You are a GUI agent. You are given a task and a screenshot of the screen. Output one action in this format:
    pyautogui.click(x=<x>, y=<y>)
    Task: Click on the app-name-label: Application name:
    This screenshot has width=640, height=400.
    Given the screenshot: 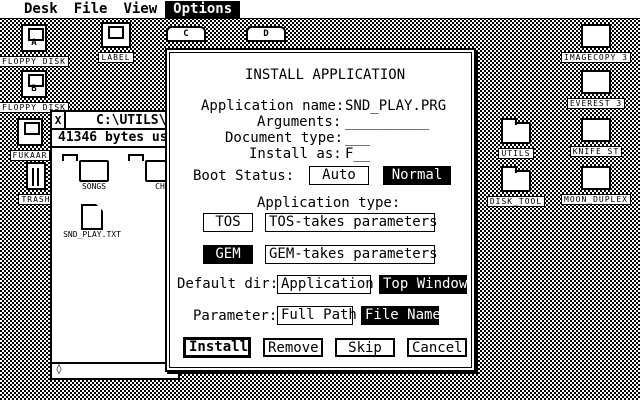 What is the action you would take?
    pyautogui.click(x=273, y=106)
    